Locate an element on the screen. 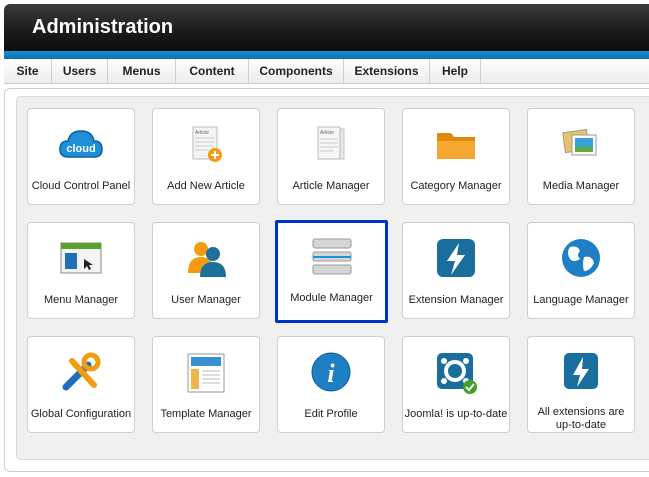  menu-help: Help is located at coordinates (455, 71).